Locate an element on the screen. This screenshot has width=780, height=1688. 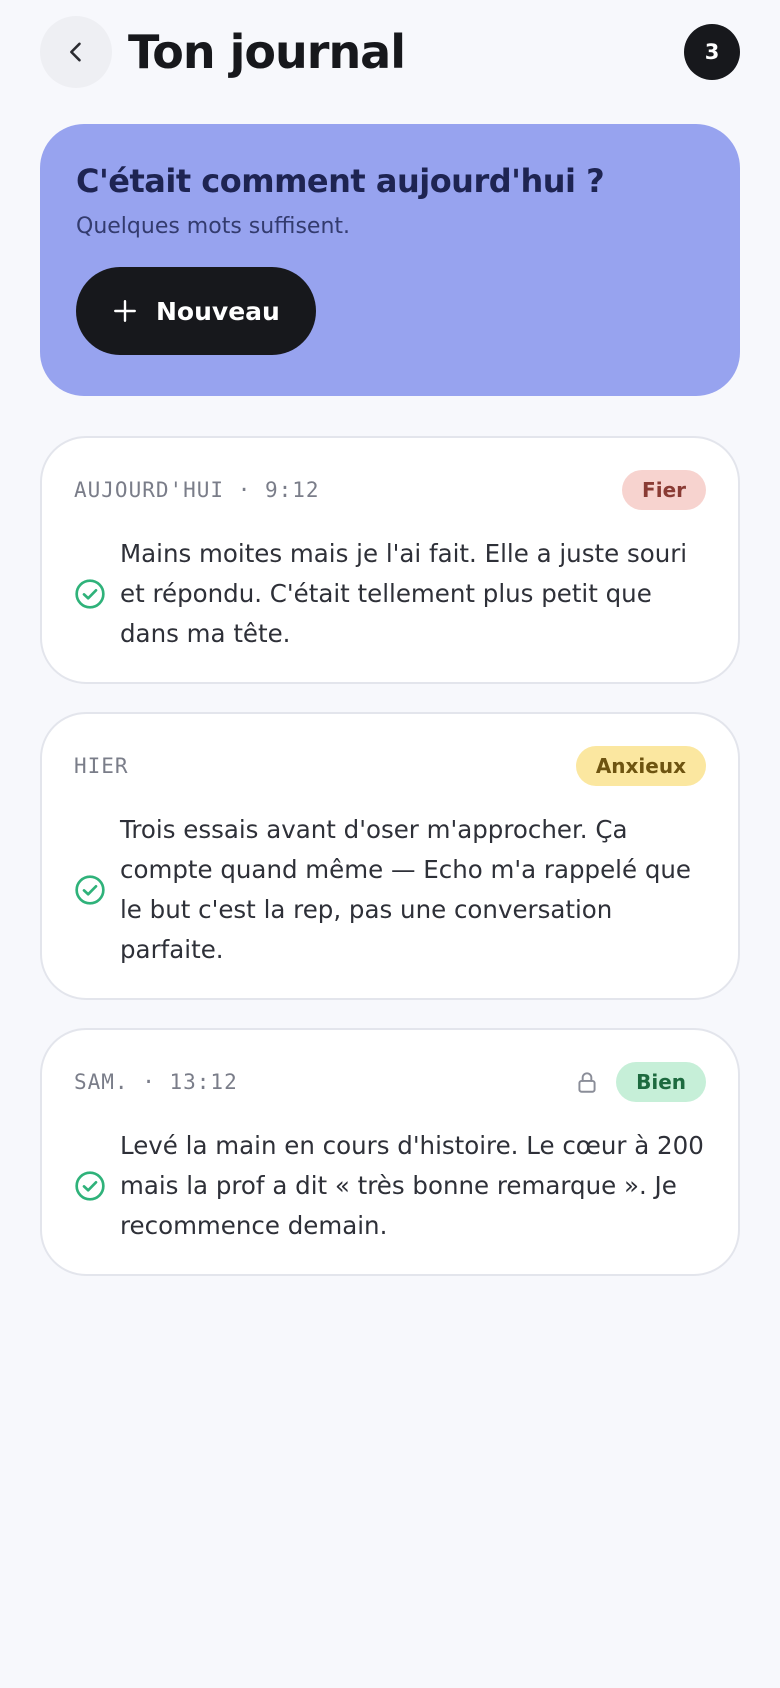
entry-date: AUJOURD'HUI · 9:12 is located at coordinates (197, 490).